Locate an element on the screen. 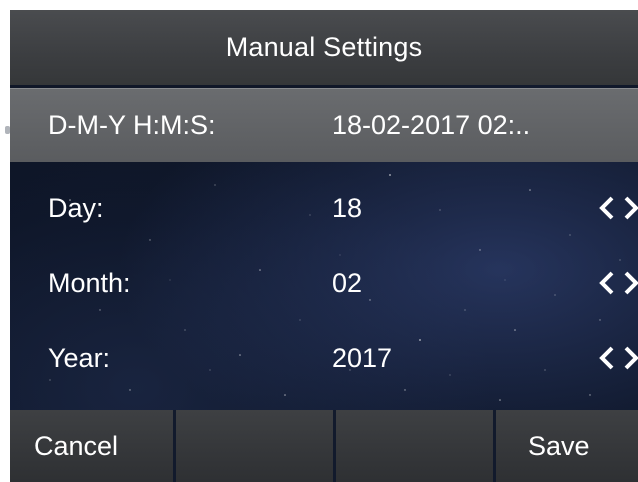 The width and height of the screenshot is (638, 482). save-softkey: Save is located at coordinates (567, 446).